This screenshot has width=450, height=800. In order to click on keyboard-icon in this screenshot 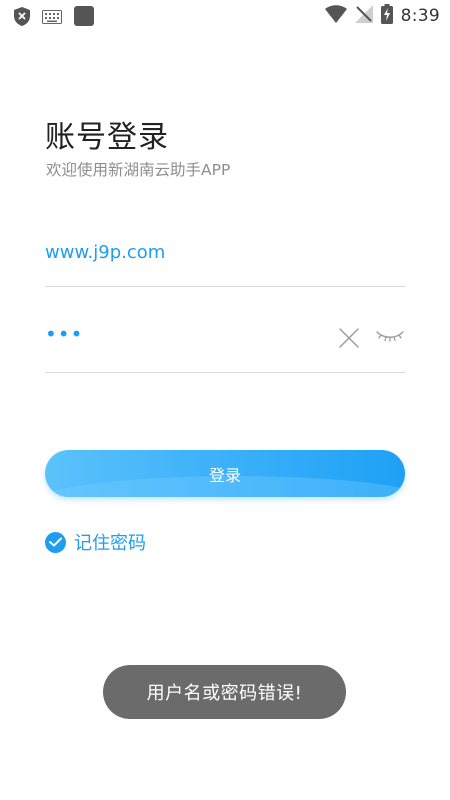, I will do `click(52, 18)`.